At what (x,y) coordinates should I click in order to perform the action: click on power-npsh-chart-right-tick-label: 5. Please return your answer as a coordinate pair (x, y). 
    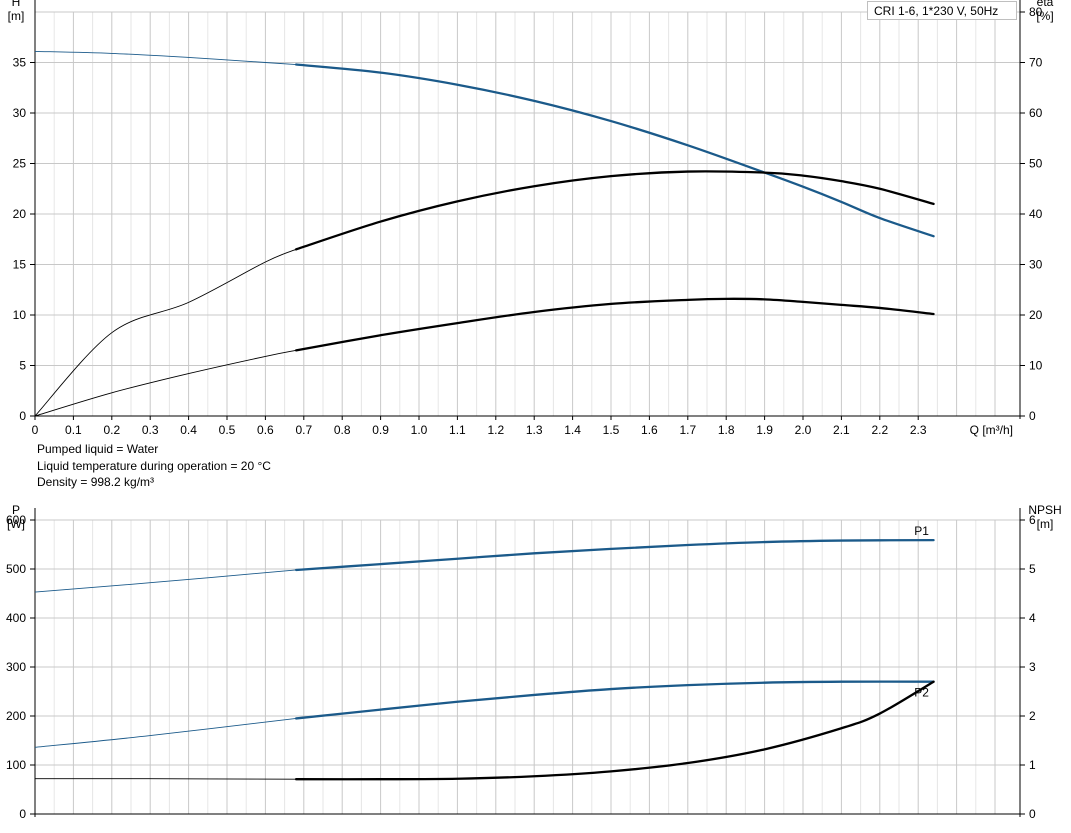
    Looking at the image, I should click on (1032, 569).